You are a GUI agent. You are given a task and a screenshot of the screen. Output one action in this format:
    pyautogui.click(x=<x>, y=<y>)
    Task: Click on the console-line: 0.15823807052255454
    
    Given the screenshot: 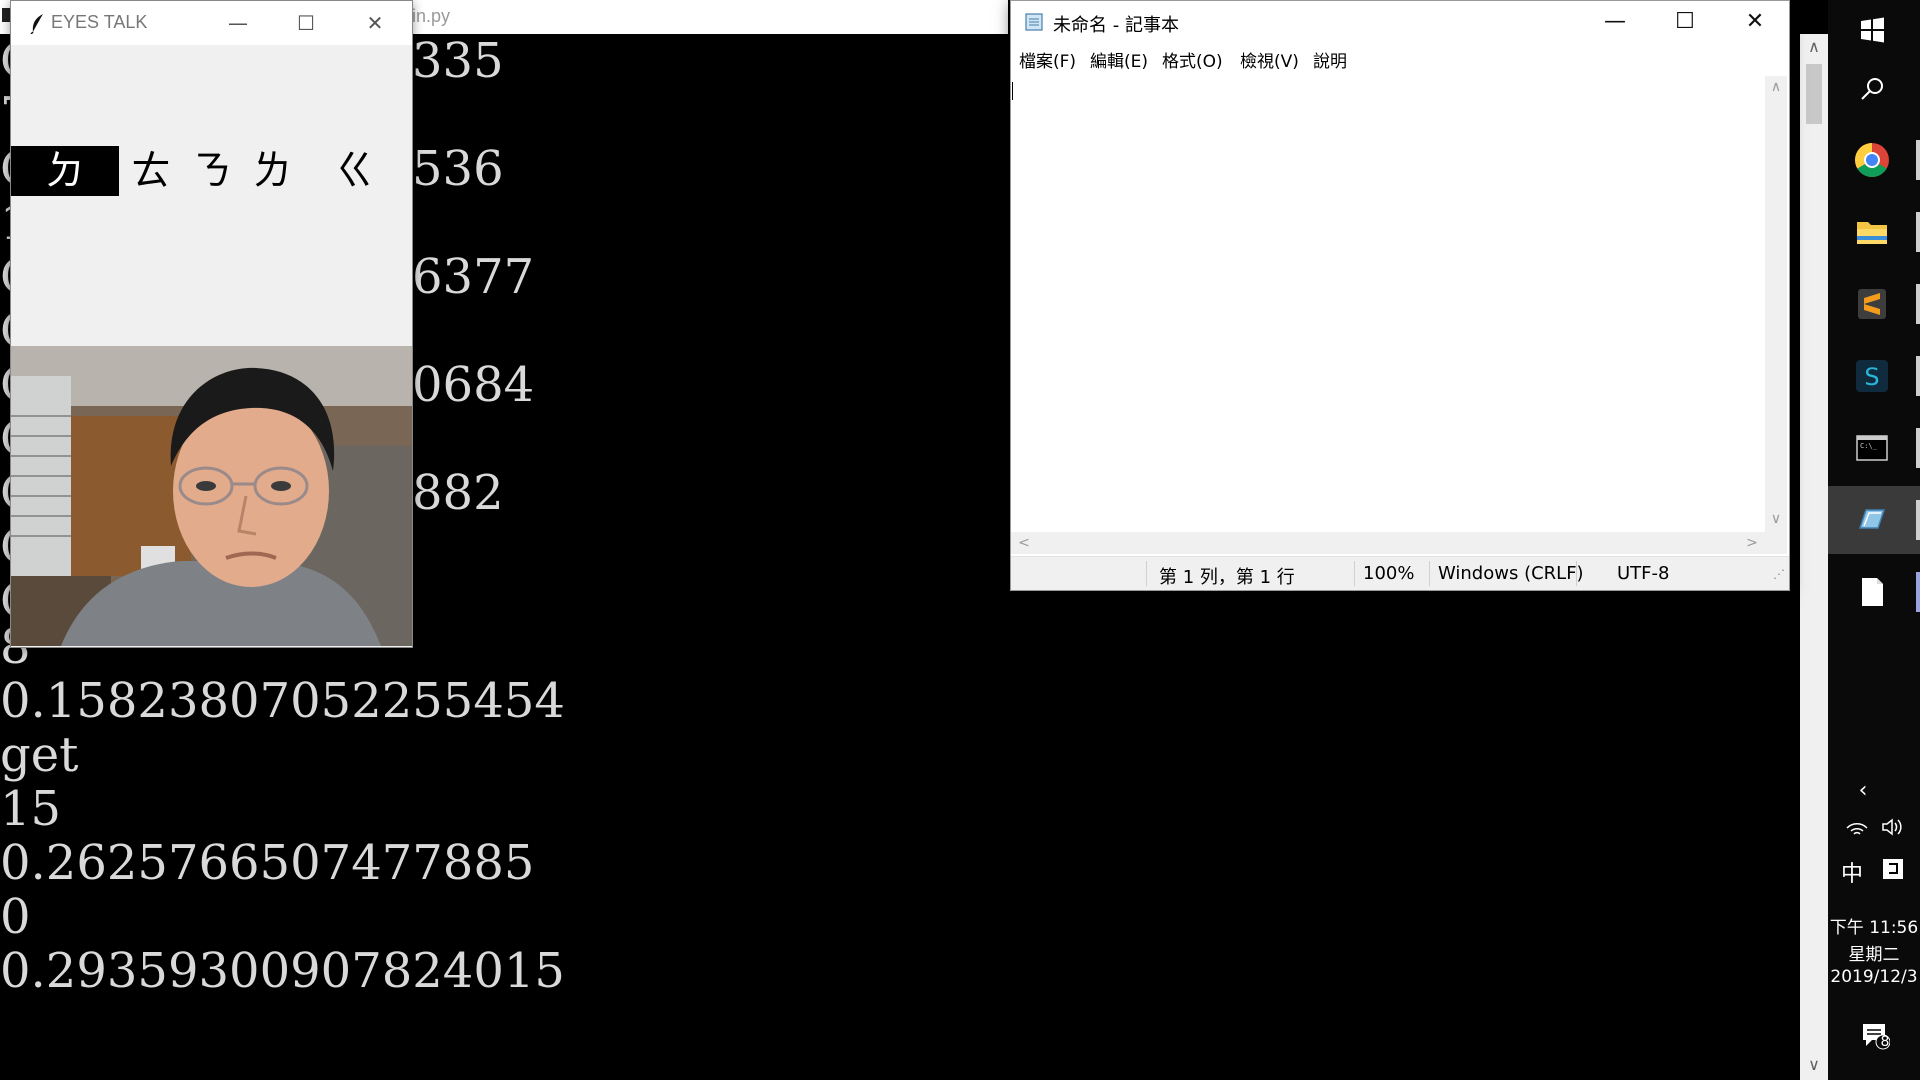 What is the action you would take?
    pyautogui.click(x=282, y=701)
    